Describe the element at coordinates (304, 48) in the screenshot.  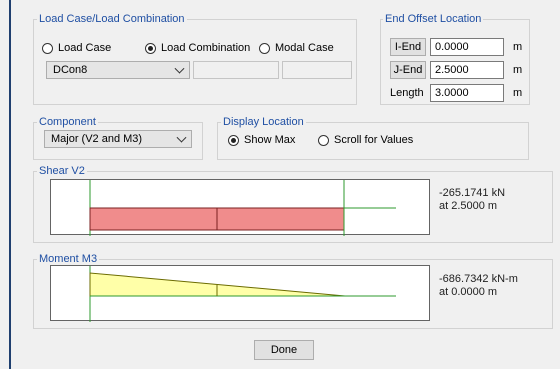
I see `radio-modal-case-label: Modal Case` at that location.